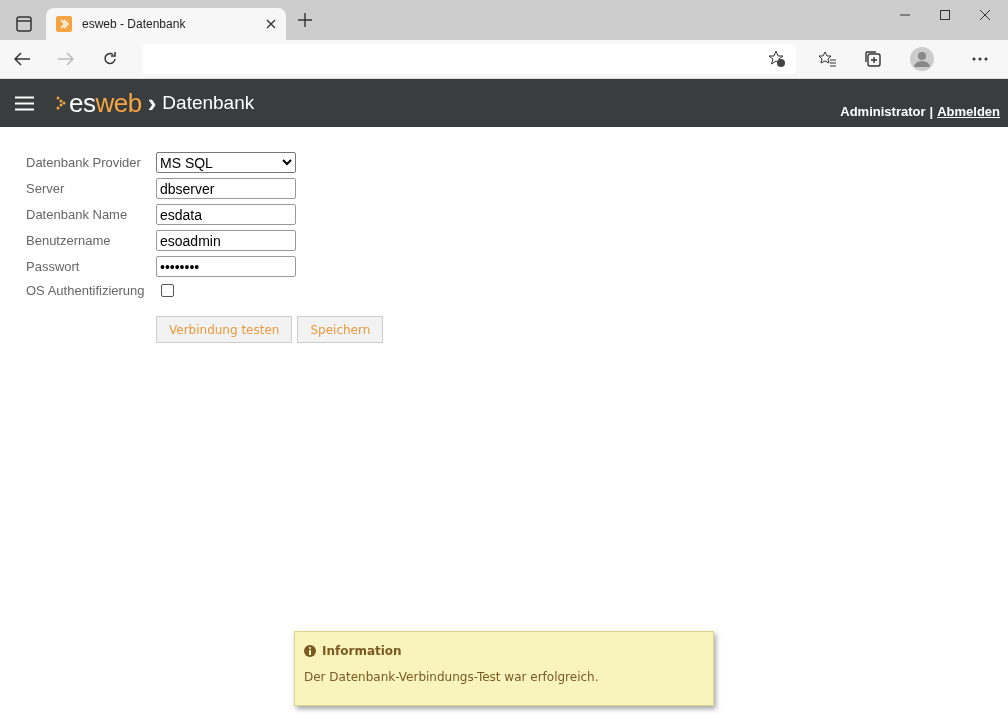 Image resolution: width=1008 pixels, height=719 pixels. What do you see at coordinates (452, 677) in the screenshot?
I see `toast-message: Der Datenbank-Verbindungs-Test war erfolgreich.` at bounding box center [452, 677].